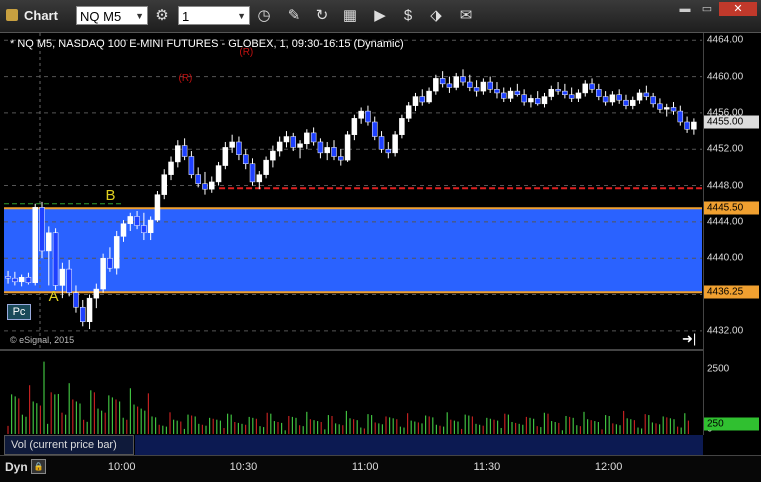 Image resolution: width=761 pixels, height=482 pixels. What do you see at coordinates (725, 149) in the screenshot?
I see `price-tick-label: 4452.00` at bounding box center [725, 149].